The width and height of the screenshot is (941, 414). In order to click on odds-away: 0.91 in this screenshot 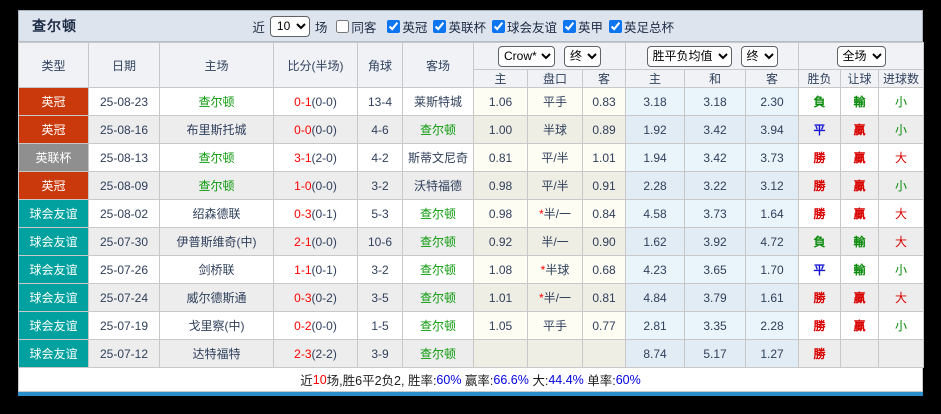, I will do `click(604, 185)`.